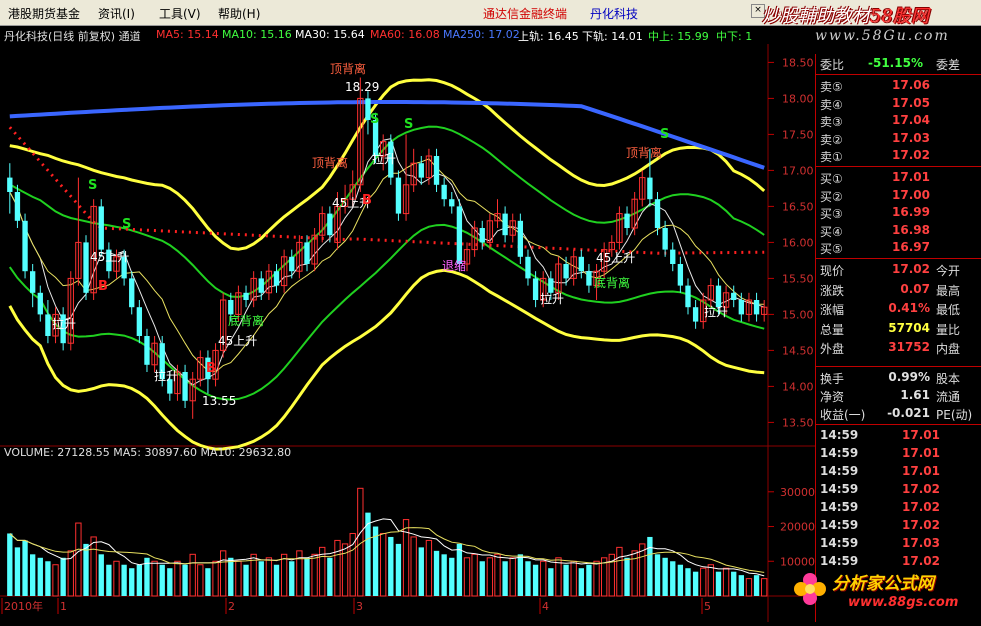 The height and width of the screenshot is (626, 981). I want to click on chart-annotation: 底背离, so click(612, 282).